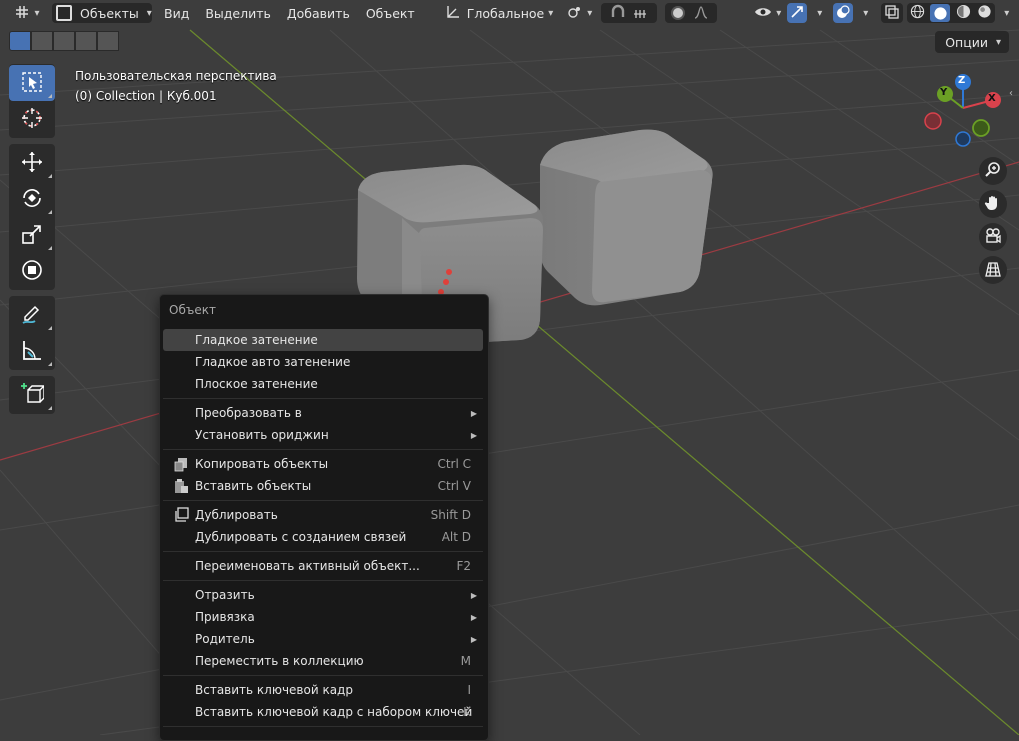  I want to click on pan-button, so click(993, 204).